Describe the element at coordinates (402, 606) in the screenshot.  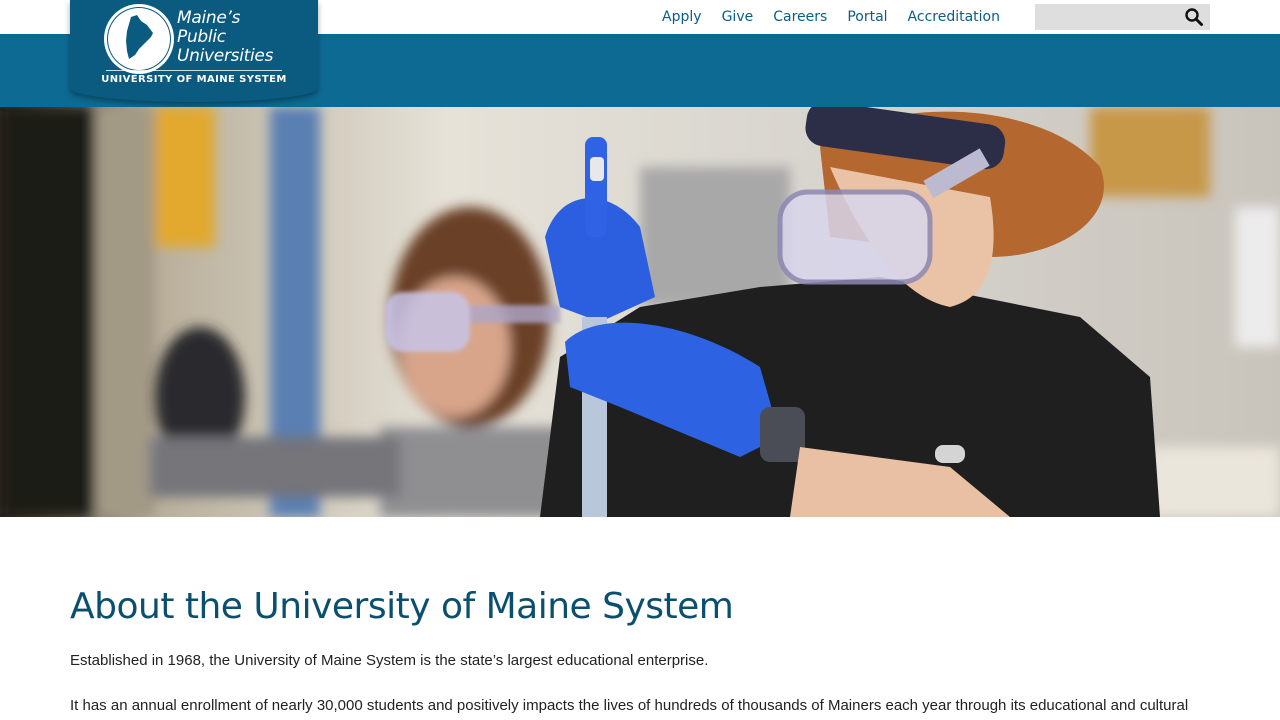
I see `page-title: About the University of Maine System` at that location.